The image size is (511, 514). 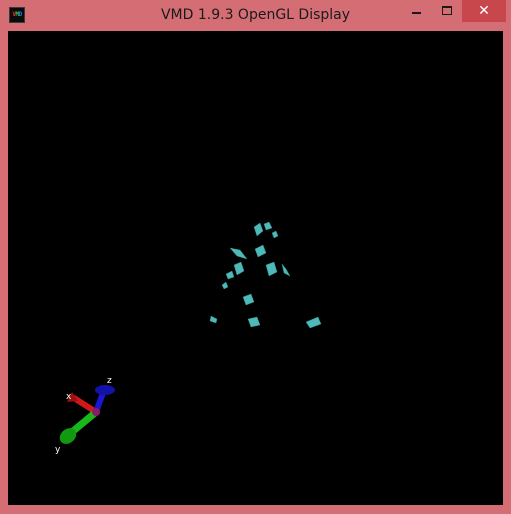 I want to click on axes-origin, so click(x=96, y=412).